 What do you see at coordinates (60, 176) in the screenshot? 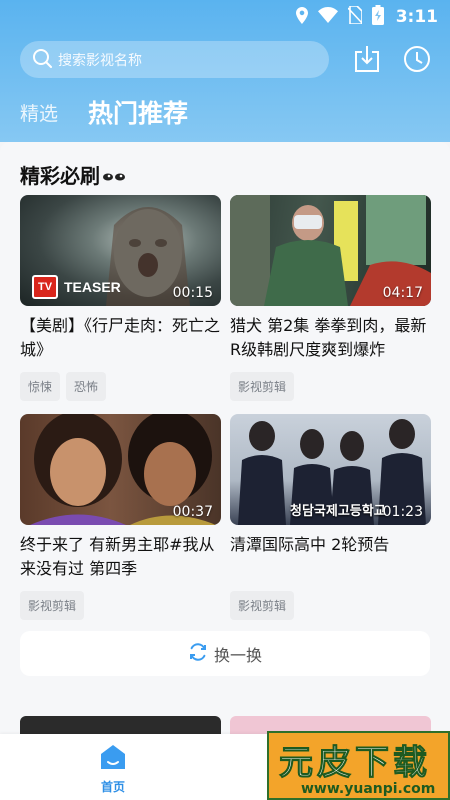
I see `section-title-text: 精彩必刷` at bounding box center [60, 176].